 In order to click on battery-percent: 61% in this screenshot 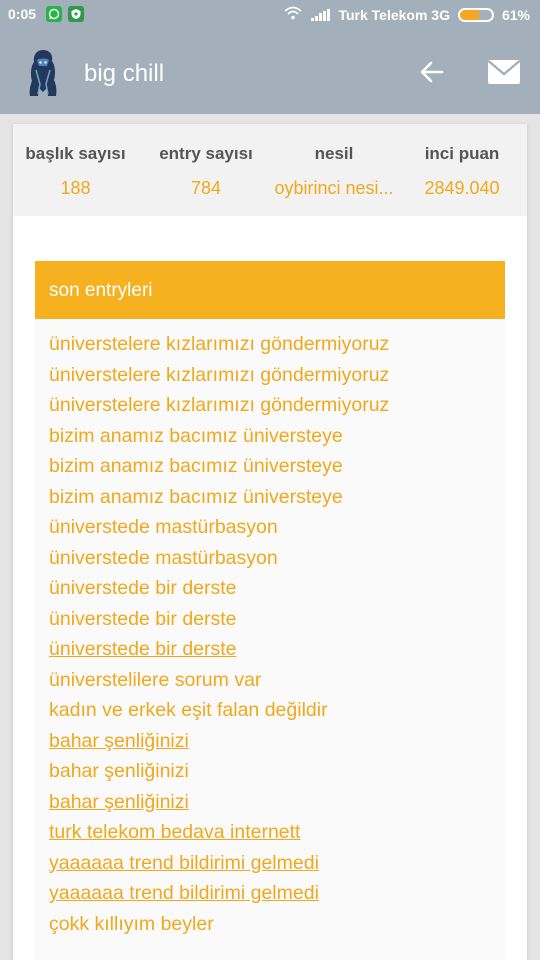, I will do `click(515, 14)`.